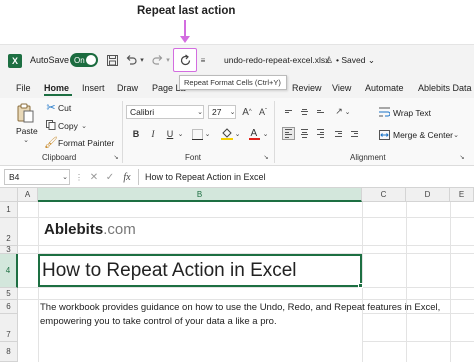 This screenshot has width=474, height=362. What do you see at coordinates (9, 195) in the screenshot?
I see `select-all-corner` at bounding box center [9, 195].